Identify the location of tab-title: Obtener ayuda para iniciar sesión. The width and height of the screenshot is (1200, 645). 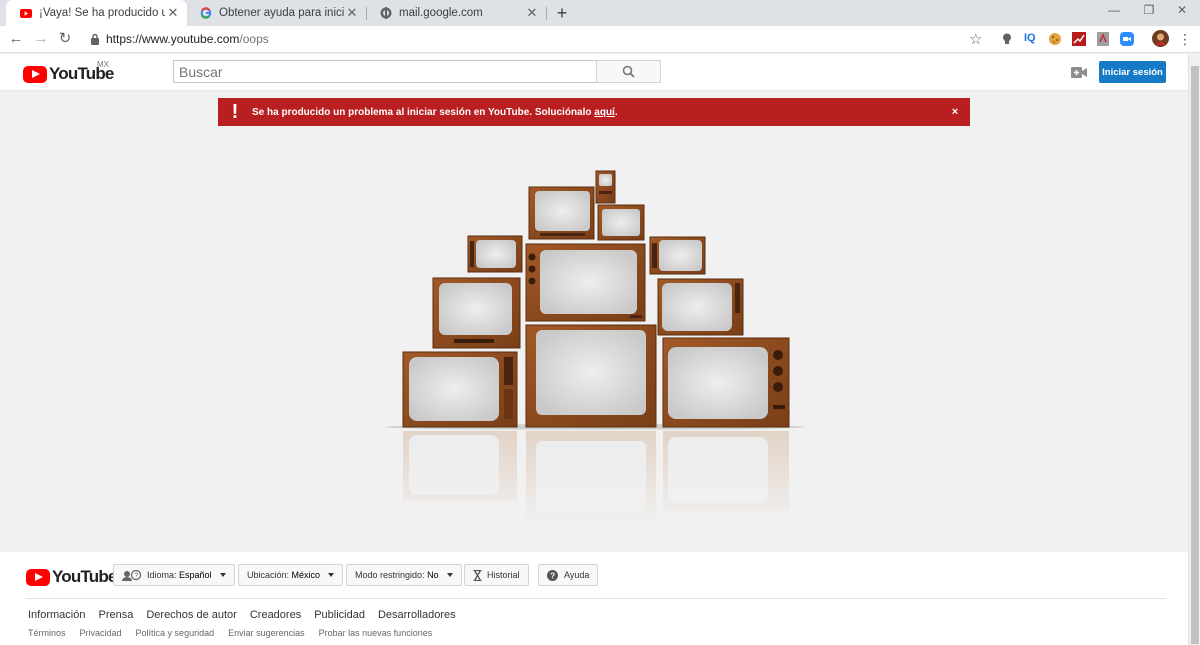
(281, 13).